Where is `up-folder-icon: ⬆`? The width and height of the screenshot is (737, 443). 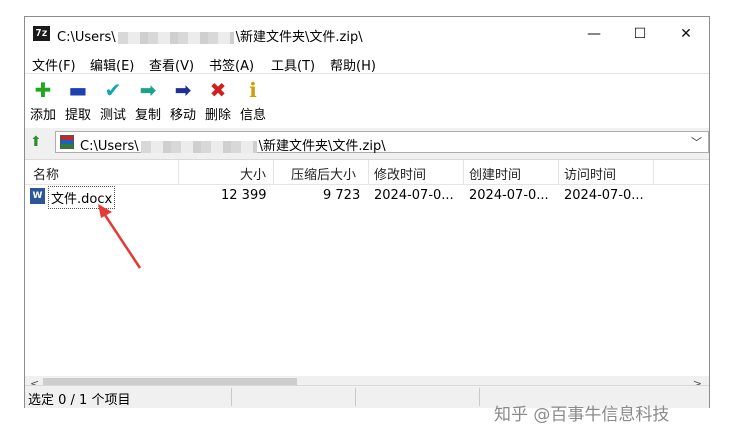 up-folder-icon: ⬆ is located at coordinates (38, 142).